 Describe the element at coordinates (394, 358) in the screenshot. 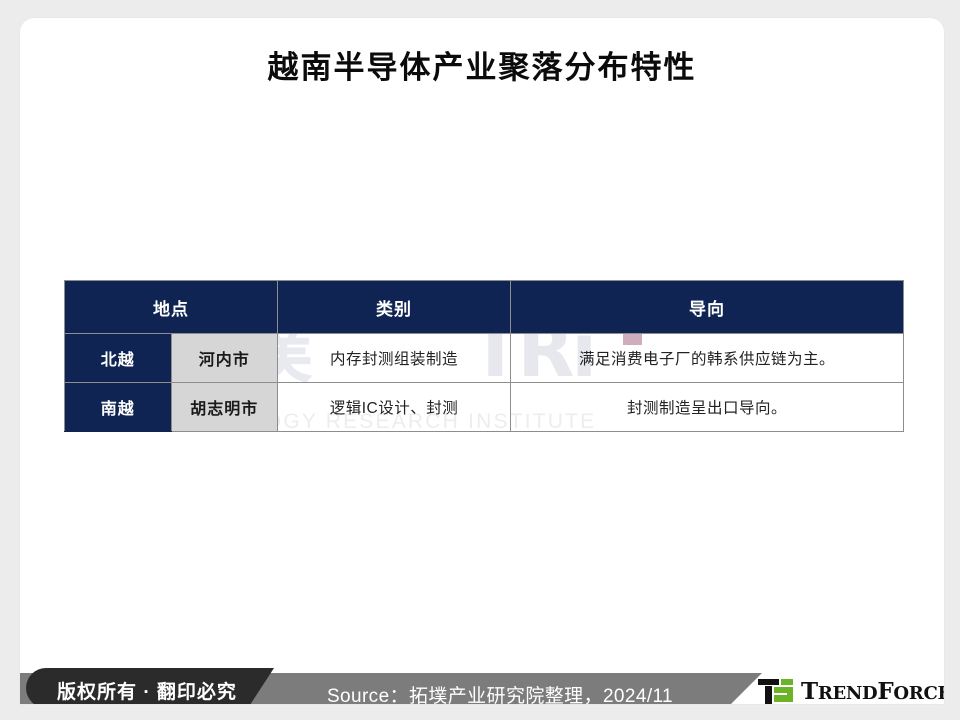

I see `cell-category: 内存封测组装制造` at that location.